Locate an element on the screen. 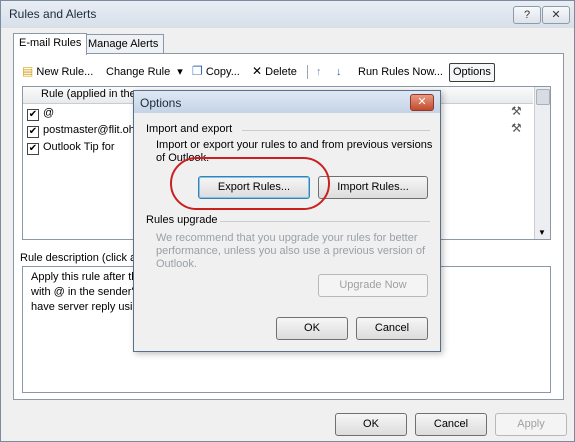 The height and width of the screenshot is (442, 575). delete-button: ✕ Delete is located at coordinates (274, 72).